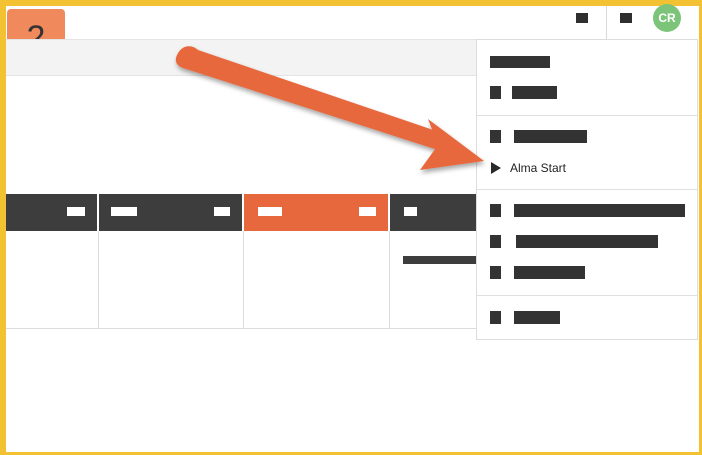 The height and width of the screenshot is (455, 702). What do you see at coordinates (367, 211) in the screenshot?
I see `tab-3-count` at bounding box center [367, 211].